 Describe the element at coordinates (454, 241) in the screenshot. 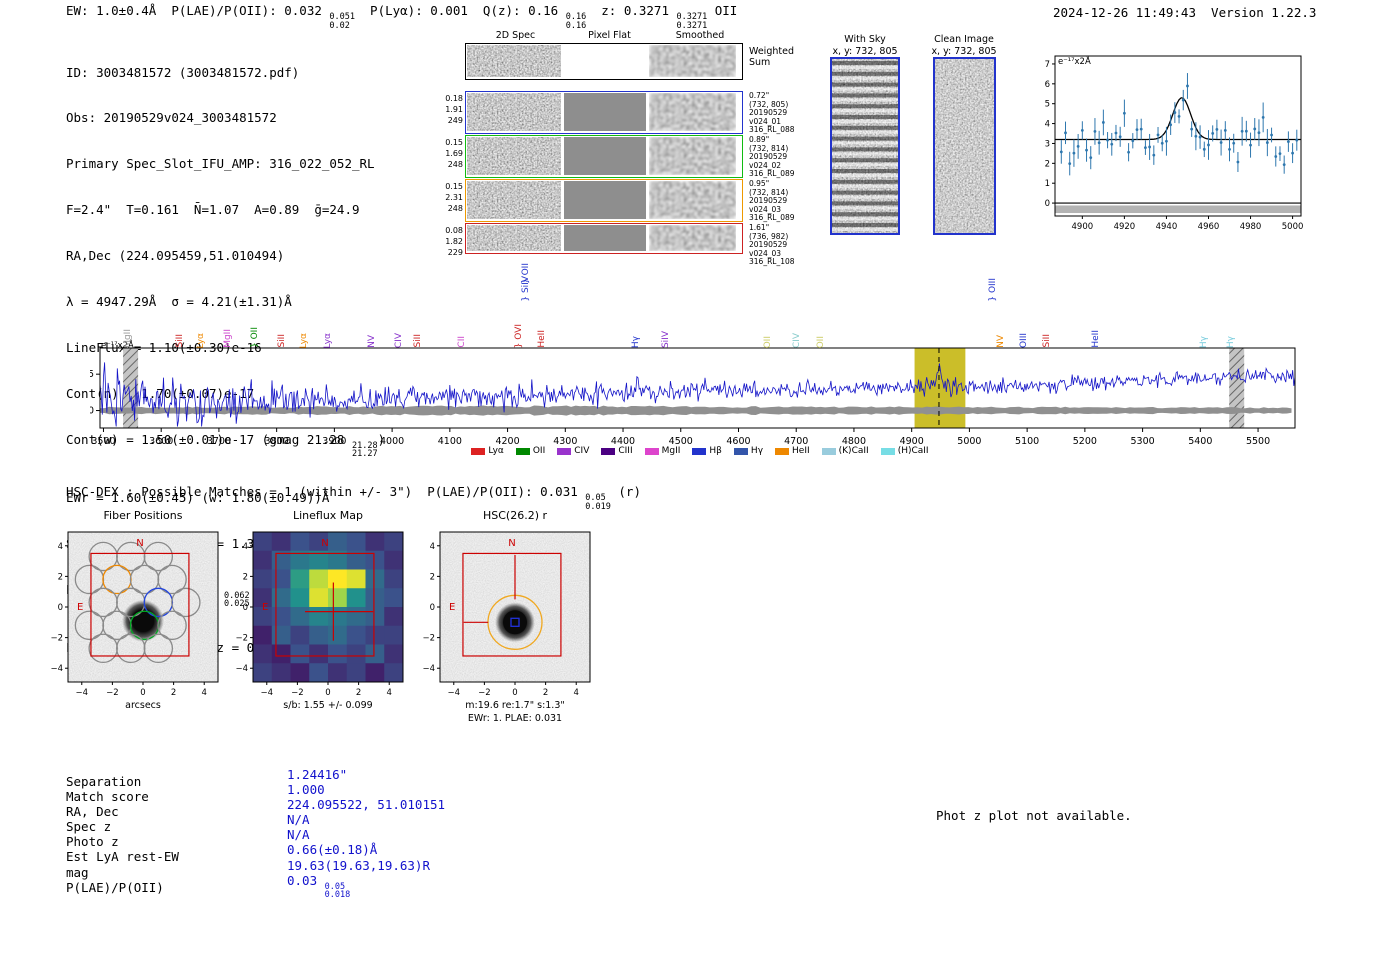

I see `spec2d-row-stats: 0.08 1.82 229` at that location.